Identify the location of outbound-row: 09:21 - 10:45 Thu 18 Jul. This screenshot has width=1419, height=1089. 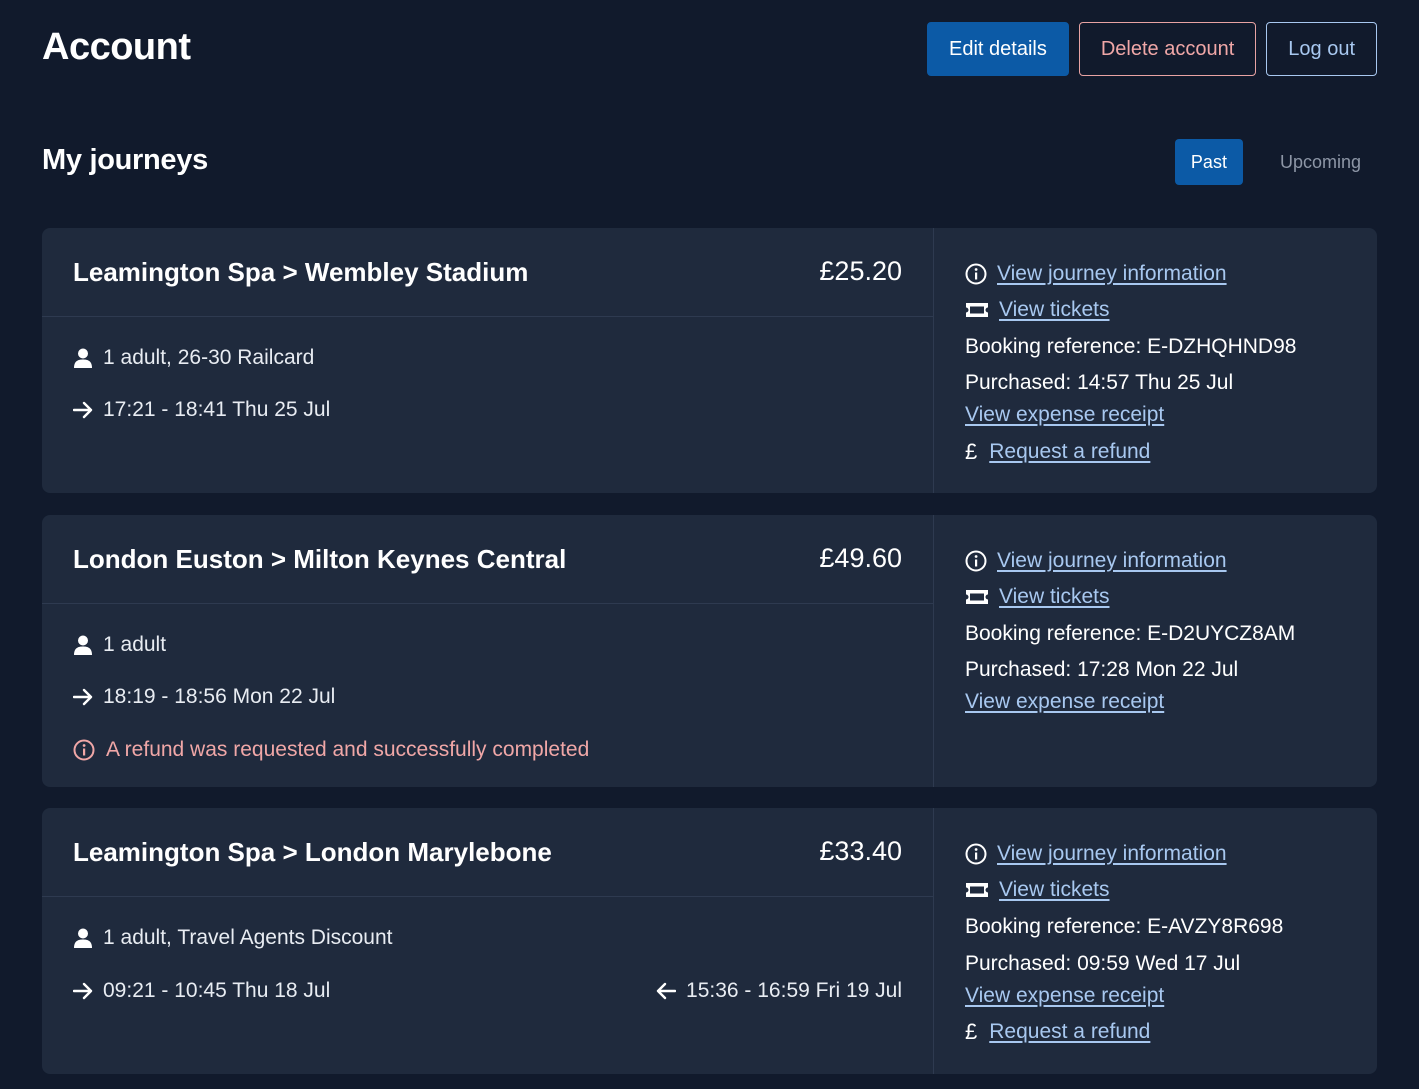
(201, 991).